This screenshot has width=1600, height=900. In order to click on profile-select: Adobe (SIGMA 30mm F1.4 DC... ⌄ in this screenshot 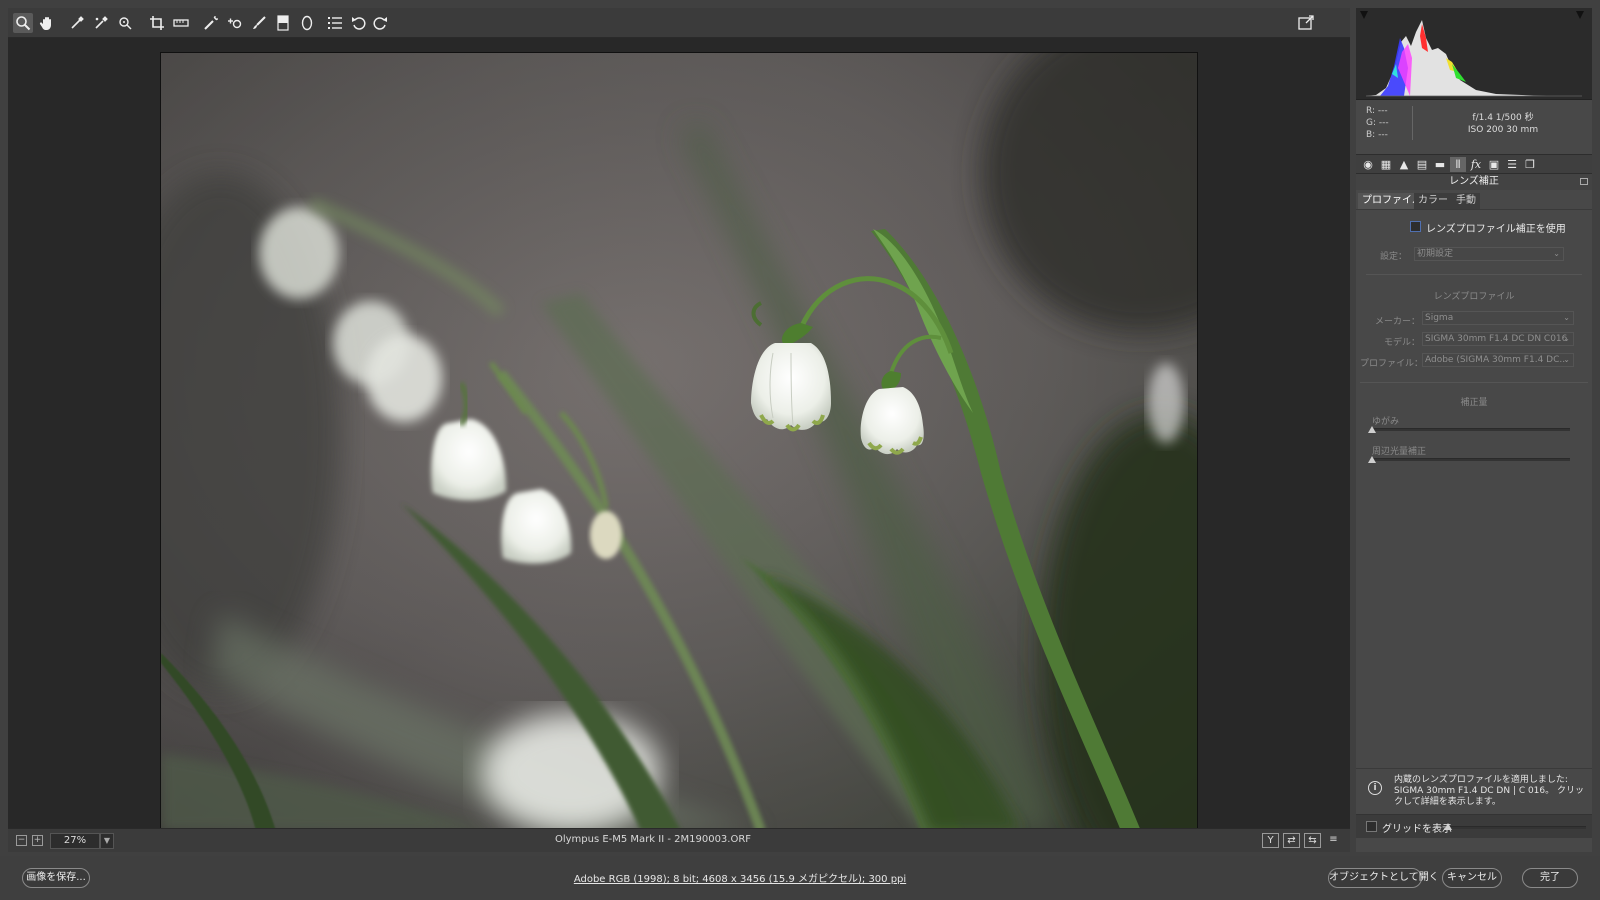, I will do `click(1498, 360)`.